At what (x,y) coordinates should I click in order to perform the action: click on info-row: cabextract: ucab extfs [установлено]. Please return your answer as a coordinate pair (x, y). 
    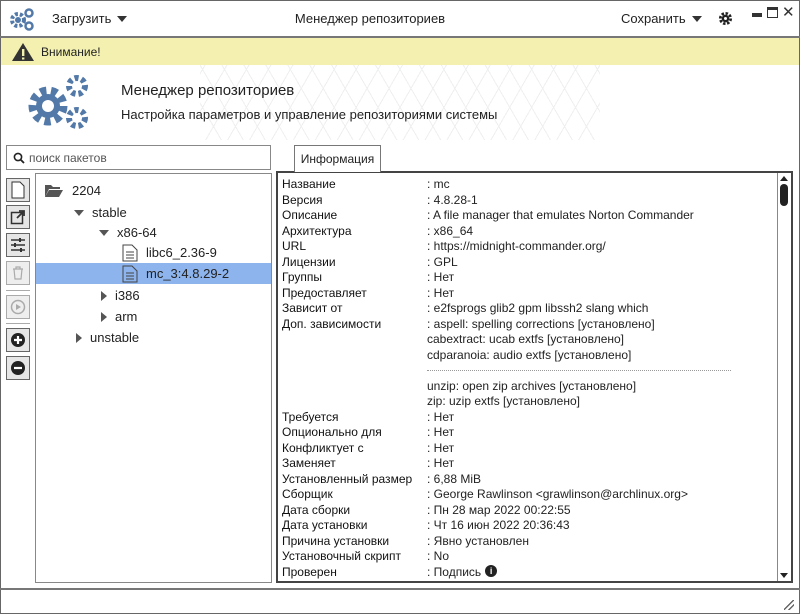
    Looking at the image, I should click on (453, 339).